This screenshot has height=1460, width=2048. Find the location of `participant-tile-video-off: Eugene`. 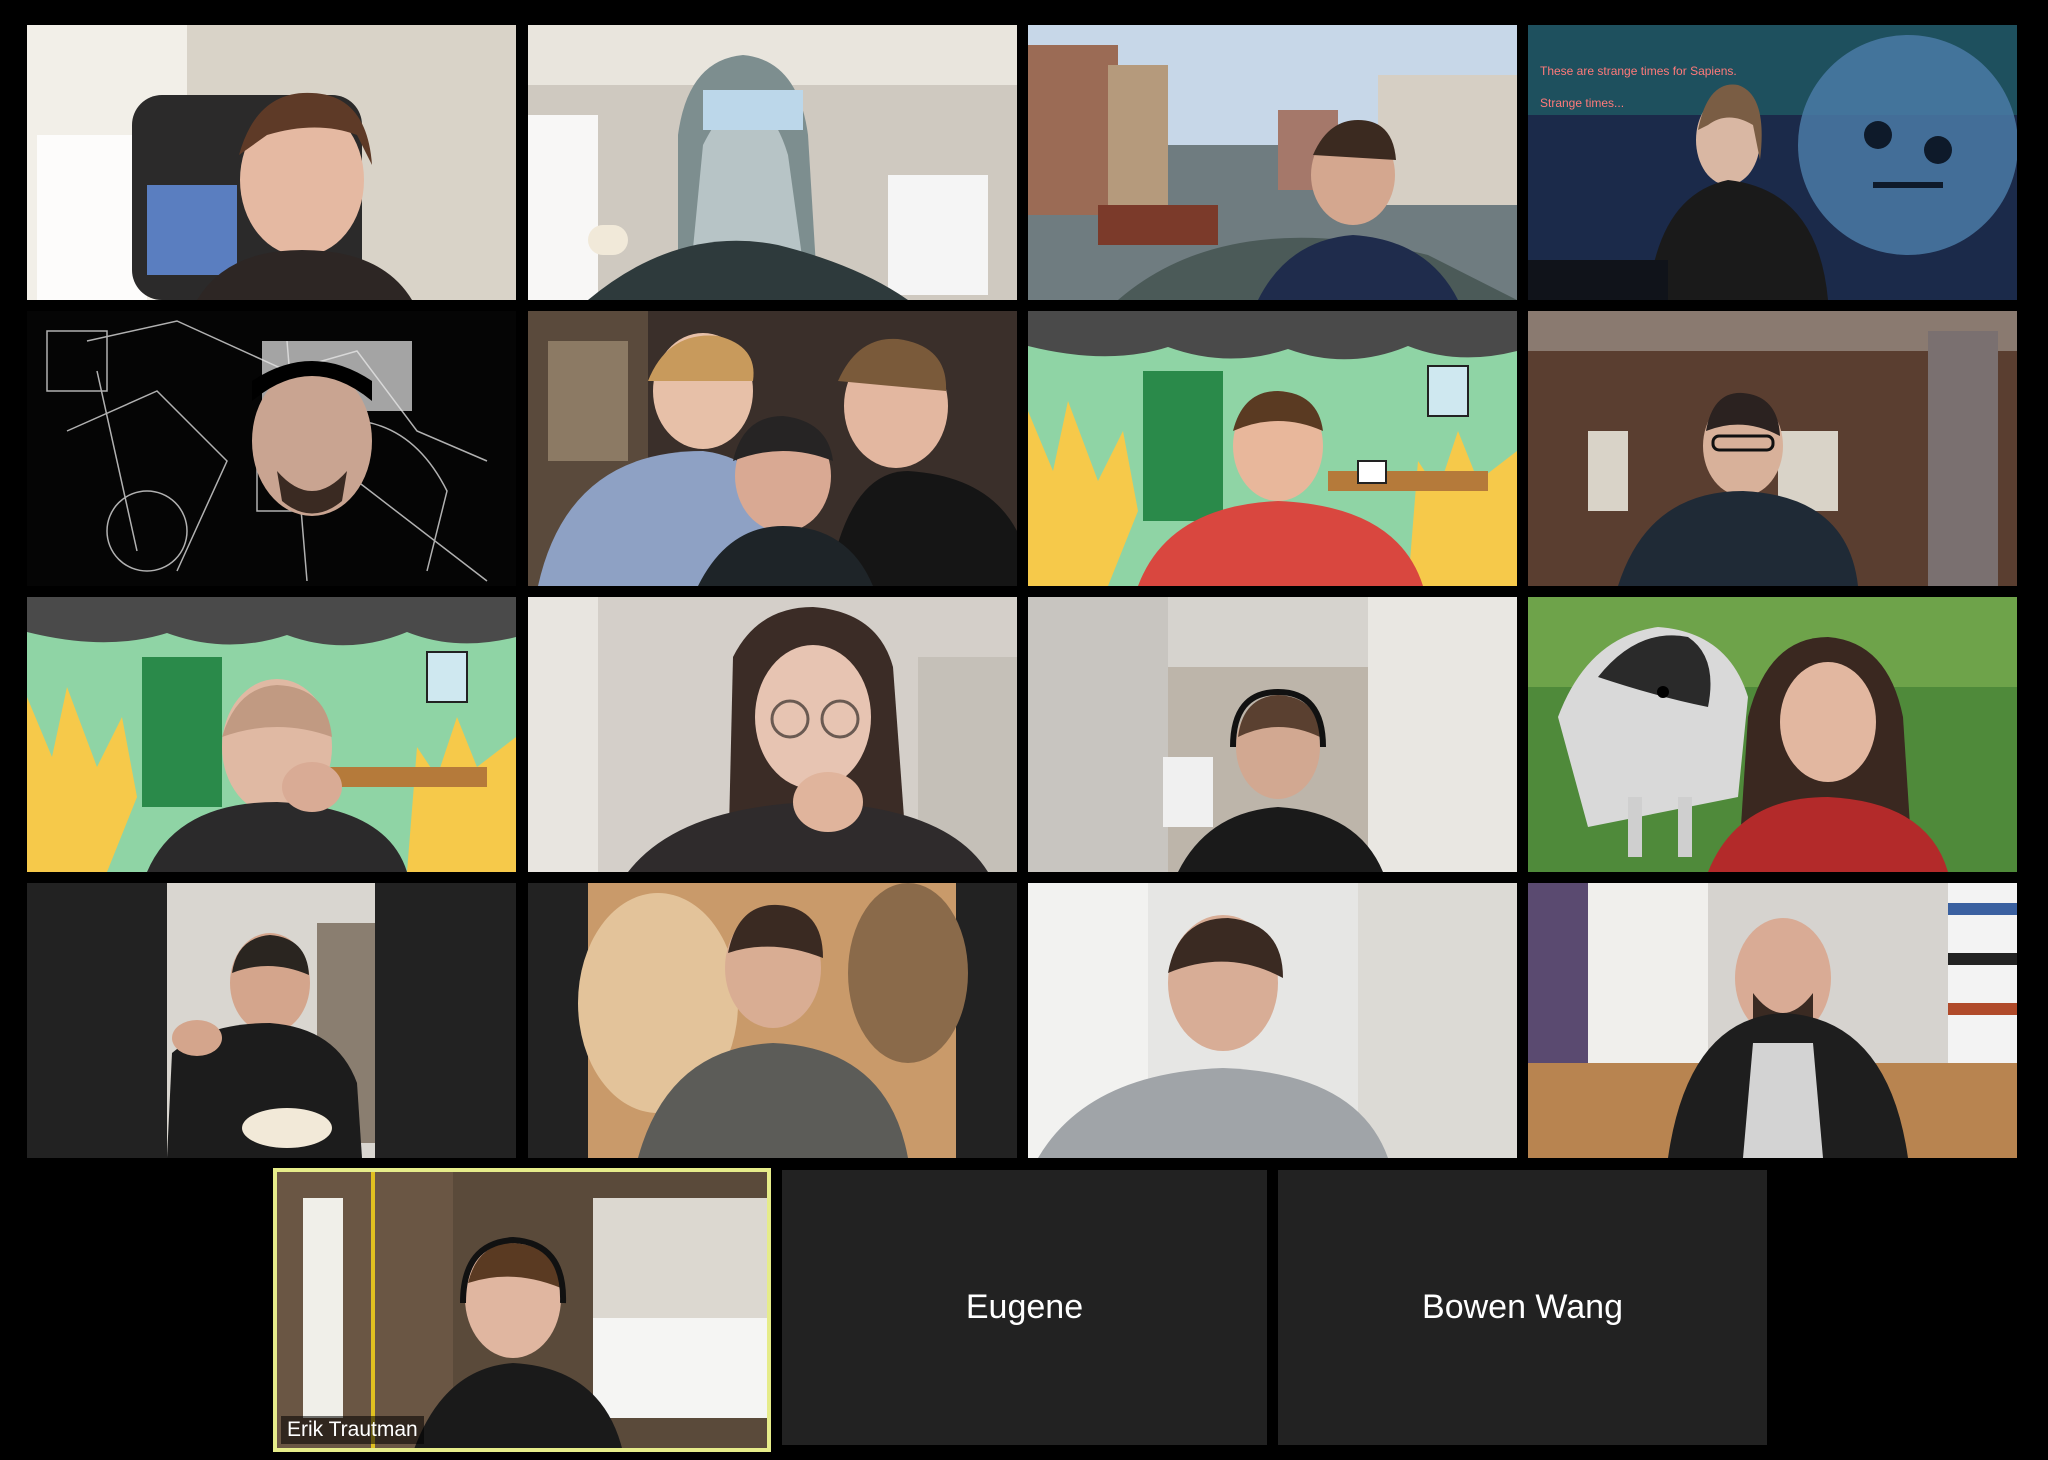

participant-tile-video-off: Eugene is located at coordinates (1024, 1307).